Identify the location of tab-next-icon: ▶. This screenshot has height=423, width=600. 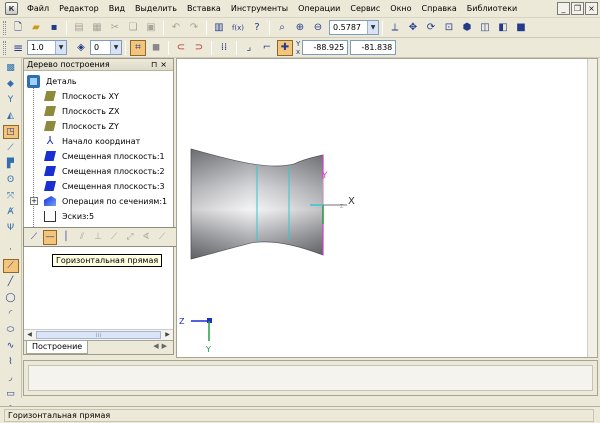
(166, 346).